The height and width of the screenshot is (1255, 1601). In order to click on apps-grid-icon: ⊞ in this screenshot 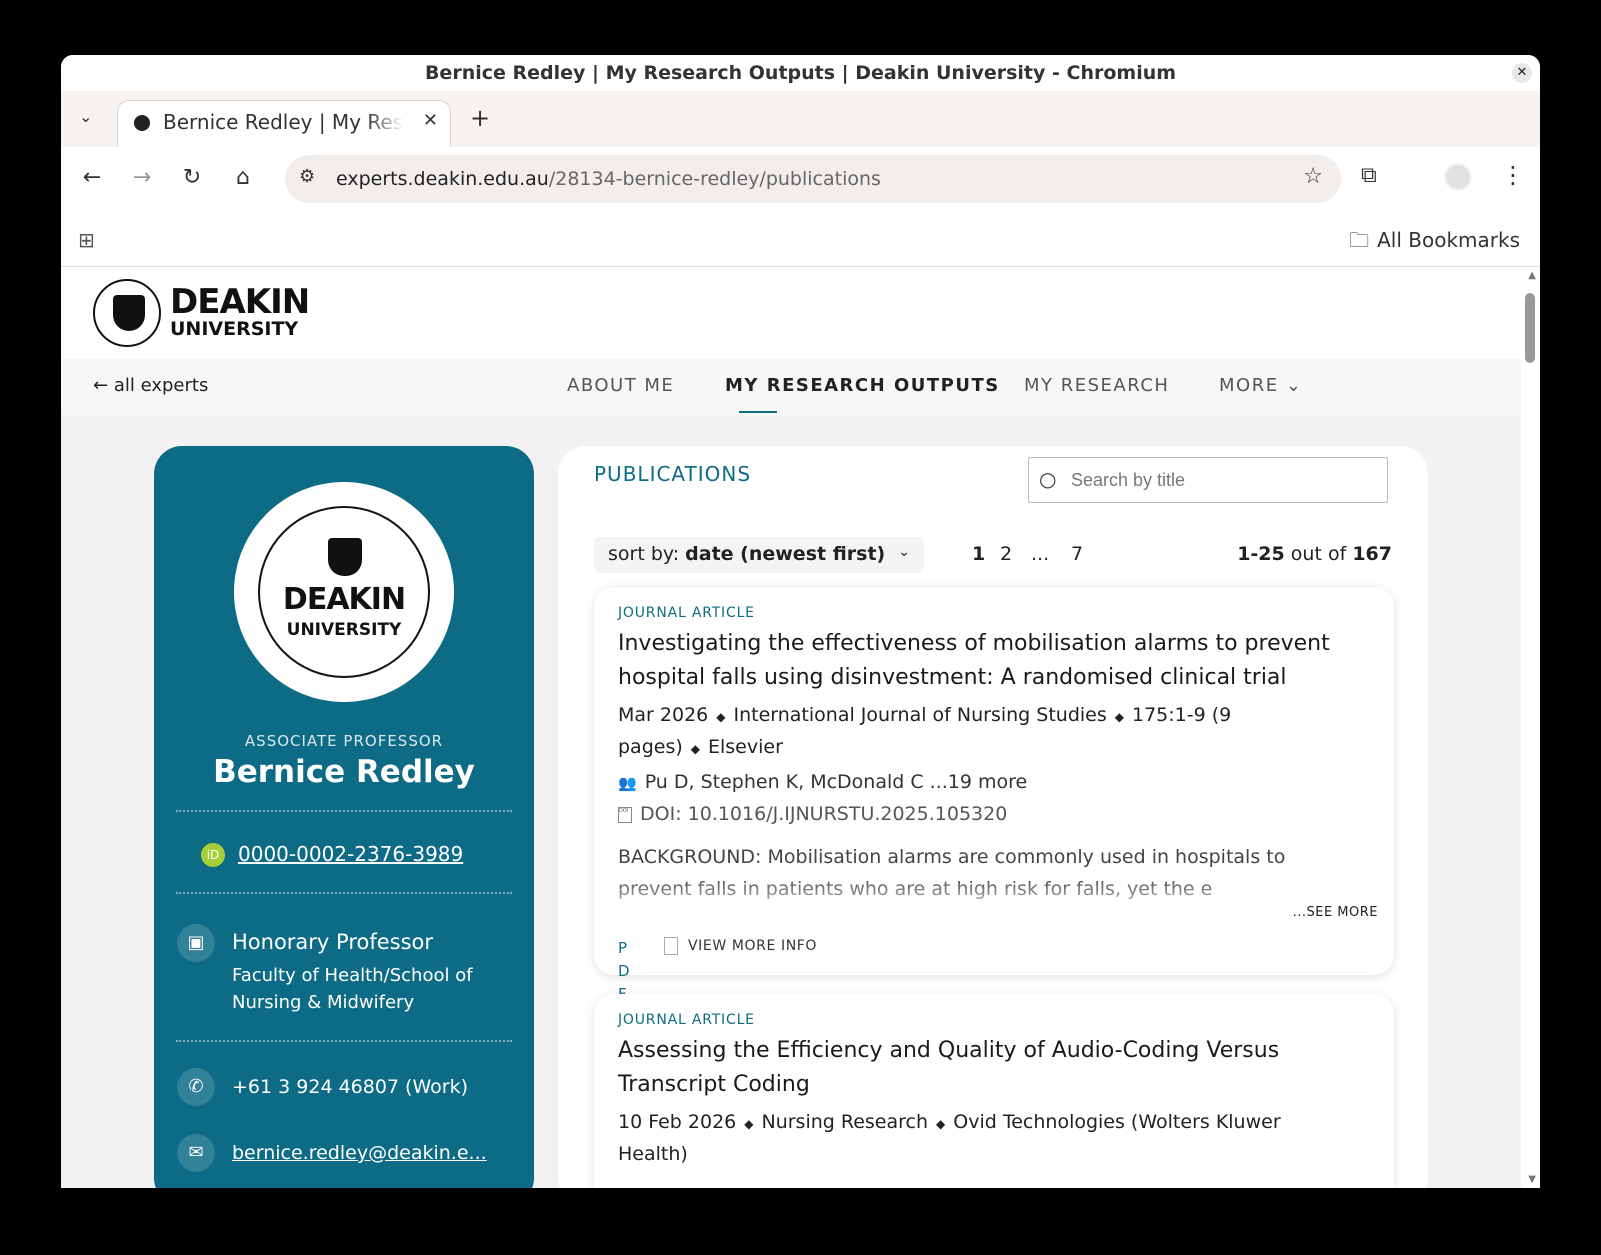, I will do `click(86, 240)`.